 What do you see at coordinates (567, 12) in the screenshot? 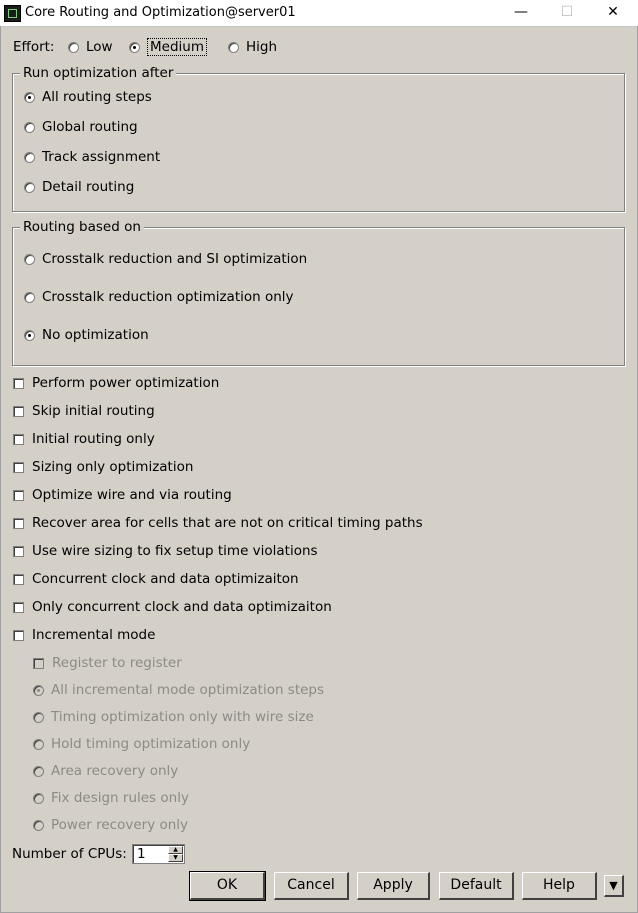
I see `maximize-button: ☐` at bounding box center [567, 12].